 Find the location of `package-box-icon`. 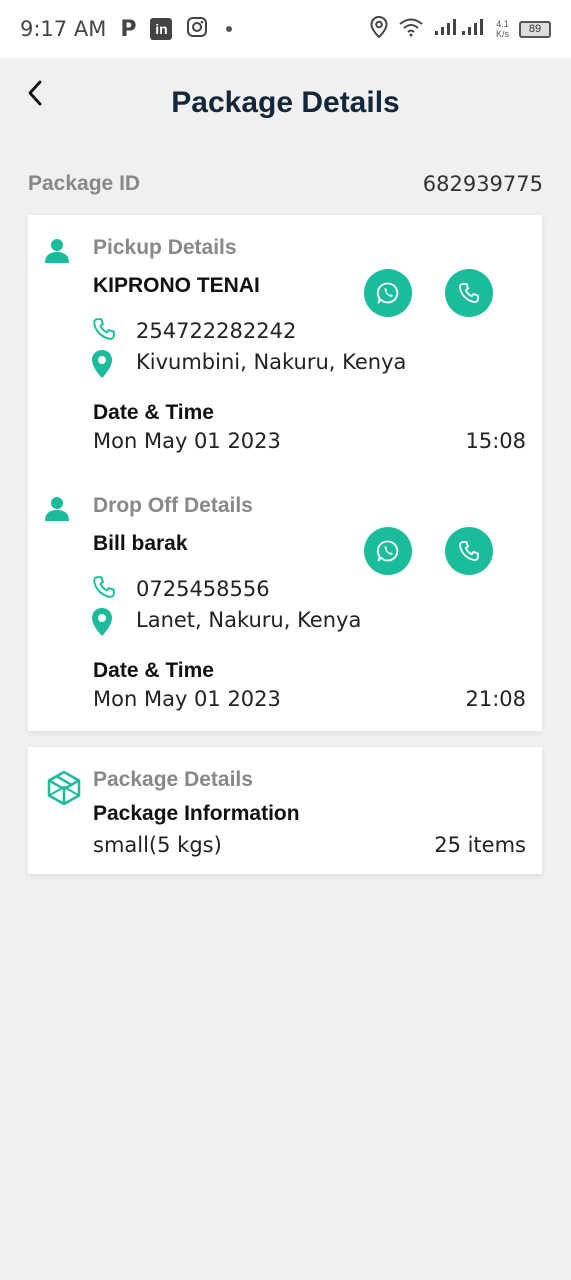

package-box-icon is located at coordinates (64, 790).